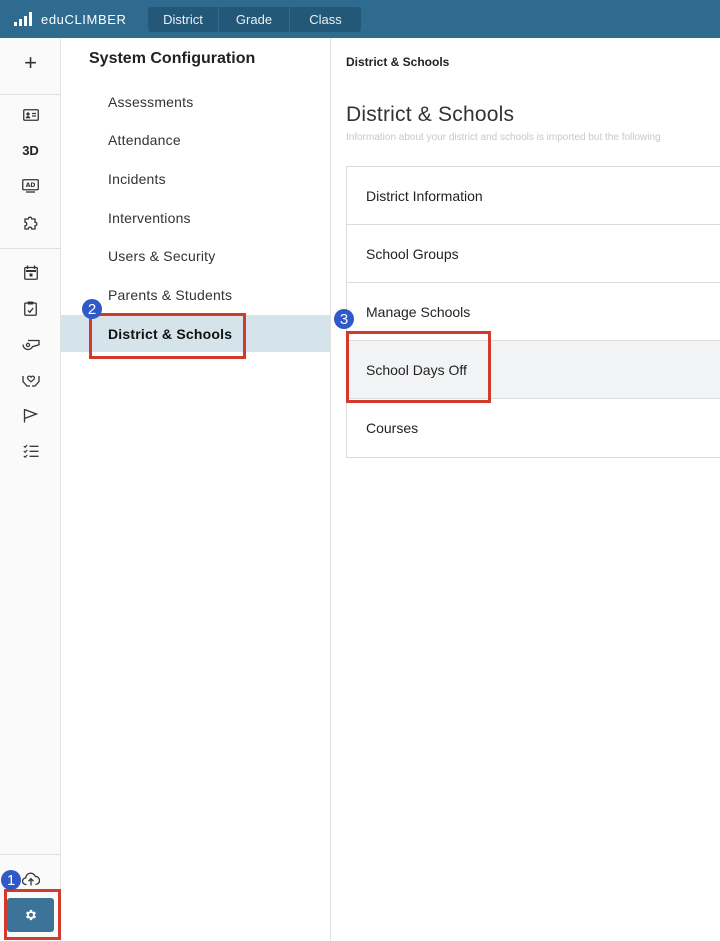 This screenshot has height=941, width=720. Describe the element at coordinates (195, 139) in the screenshot. I see `config-item-attendance: Attendance` at that location.